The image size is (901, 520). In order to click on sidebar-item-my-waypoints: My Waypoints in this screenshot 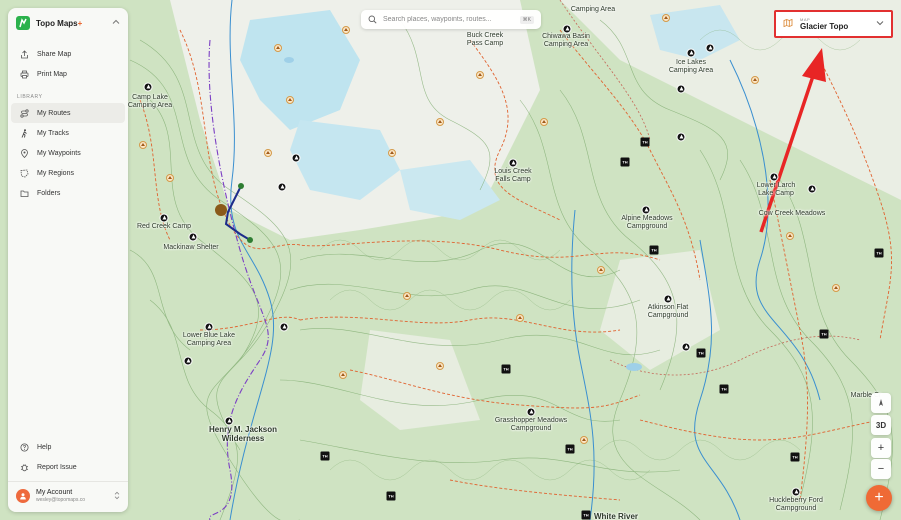, I will do `click(68, 153)`.